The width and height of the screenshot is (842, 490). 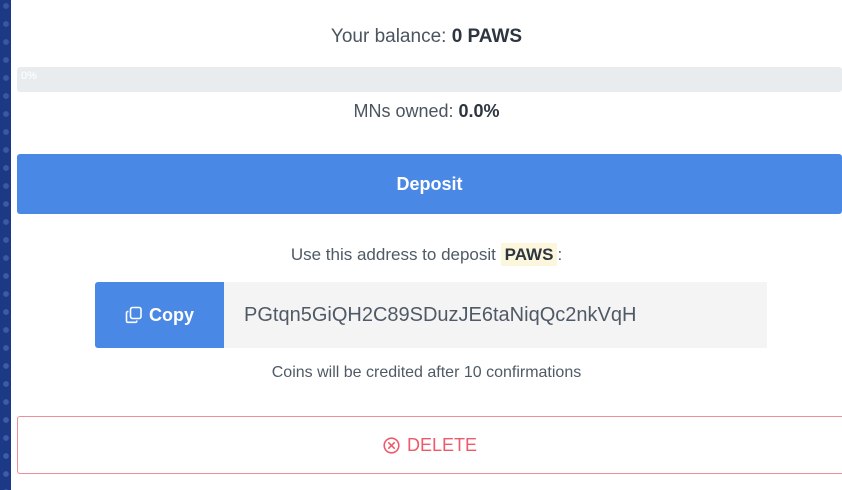 I want to click on masternodes-value: 0.0%, so click(x=479, y=111).